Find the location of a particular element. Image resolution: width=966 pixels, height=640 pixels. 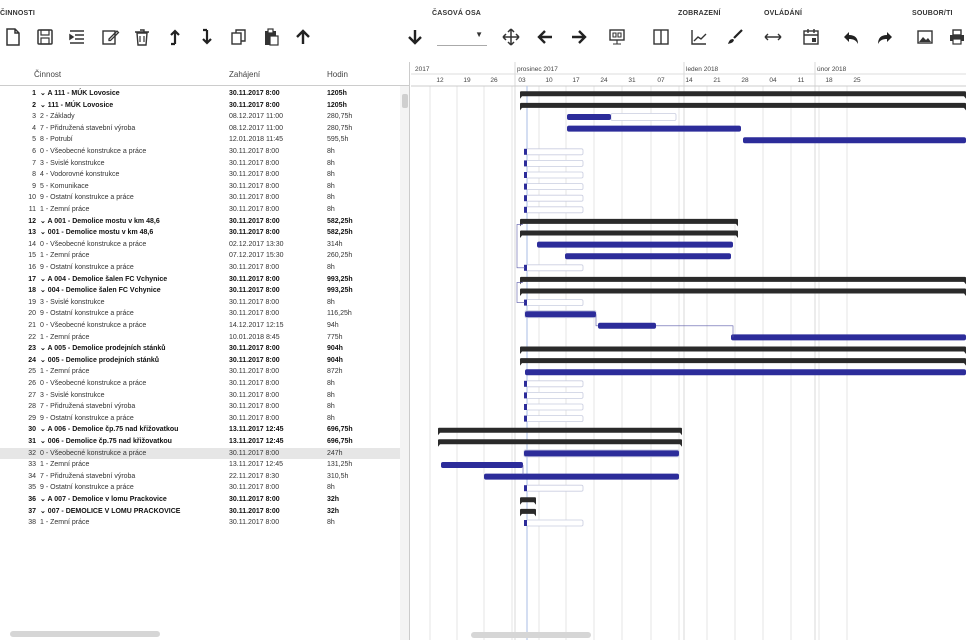

table-row: 5 8 - Potrubí 12.01.2018 11:45 595,5h is located at coordinates (201, 140).